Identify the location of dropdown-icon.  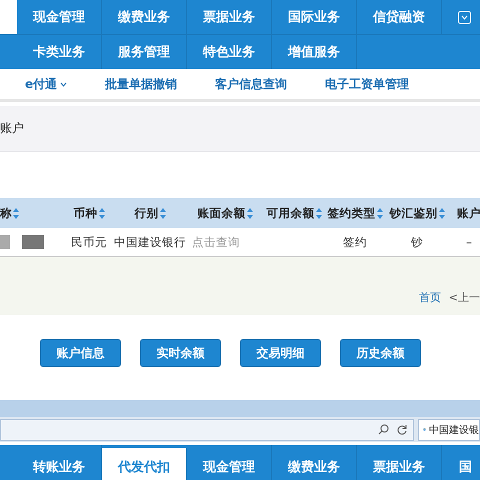
(464, 17).